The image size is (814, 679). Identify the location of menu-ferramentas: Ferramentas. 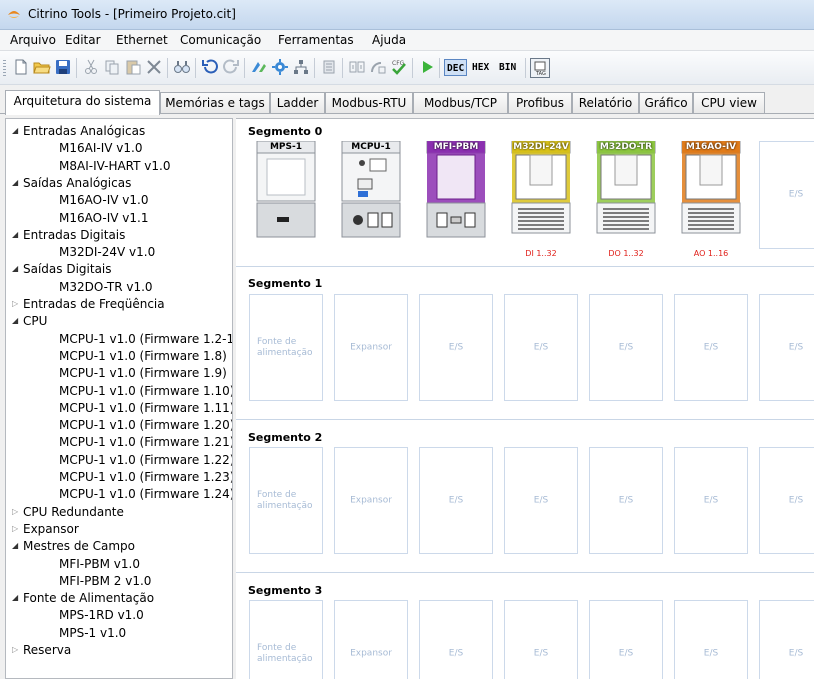
(316, 40).